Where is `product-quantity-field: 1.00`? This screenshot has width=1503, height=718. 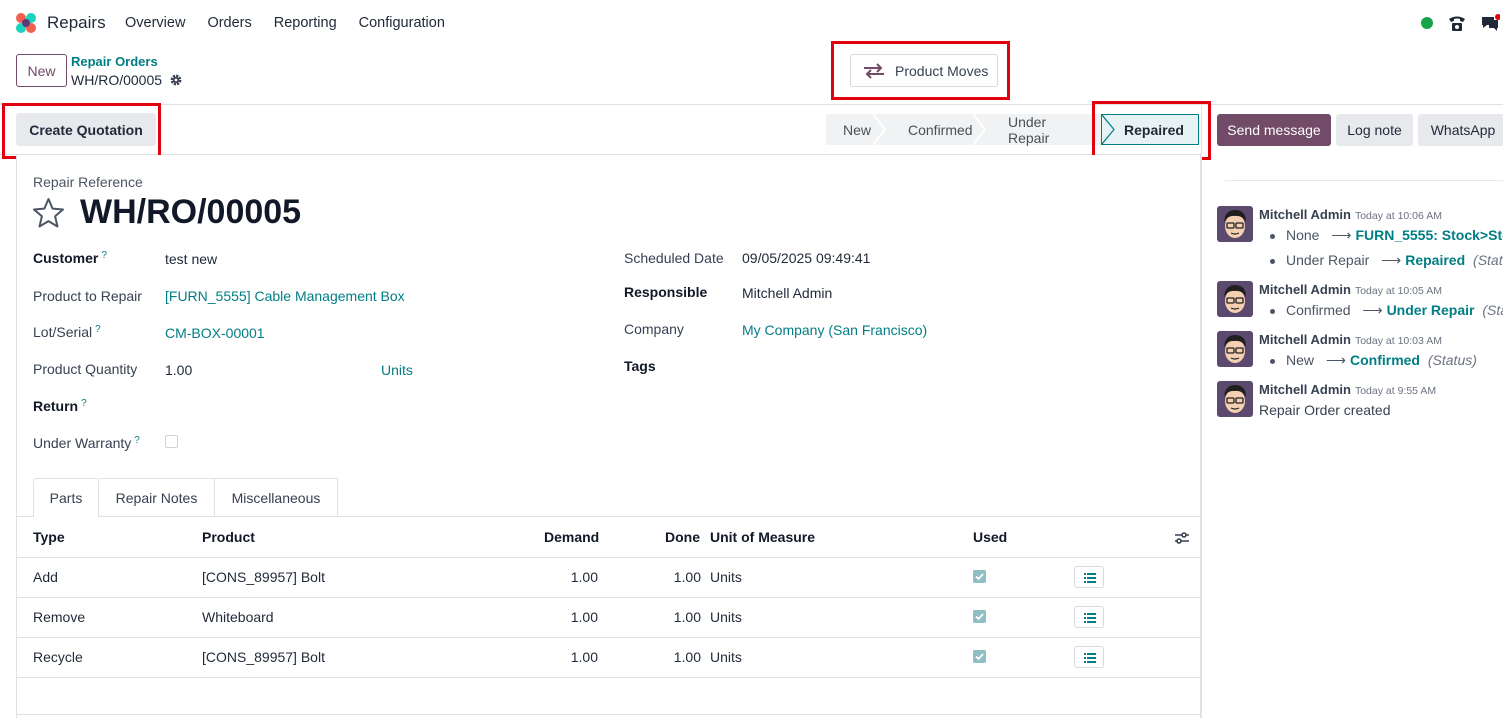 product-quantity-field: 1.00 is located at coordinates (178, 370).